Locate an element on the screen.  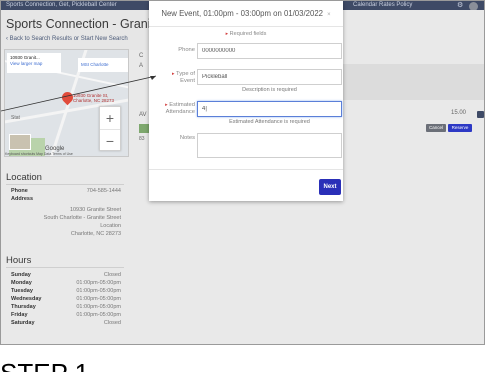
topbar-links: Calendar Rates Policy is located at coordinates (382, 5).